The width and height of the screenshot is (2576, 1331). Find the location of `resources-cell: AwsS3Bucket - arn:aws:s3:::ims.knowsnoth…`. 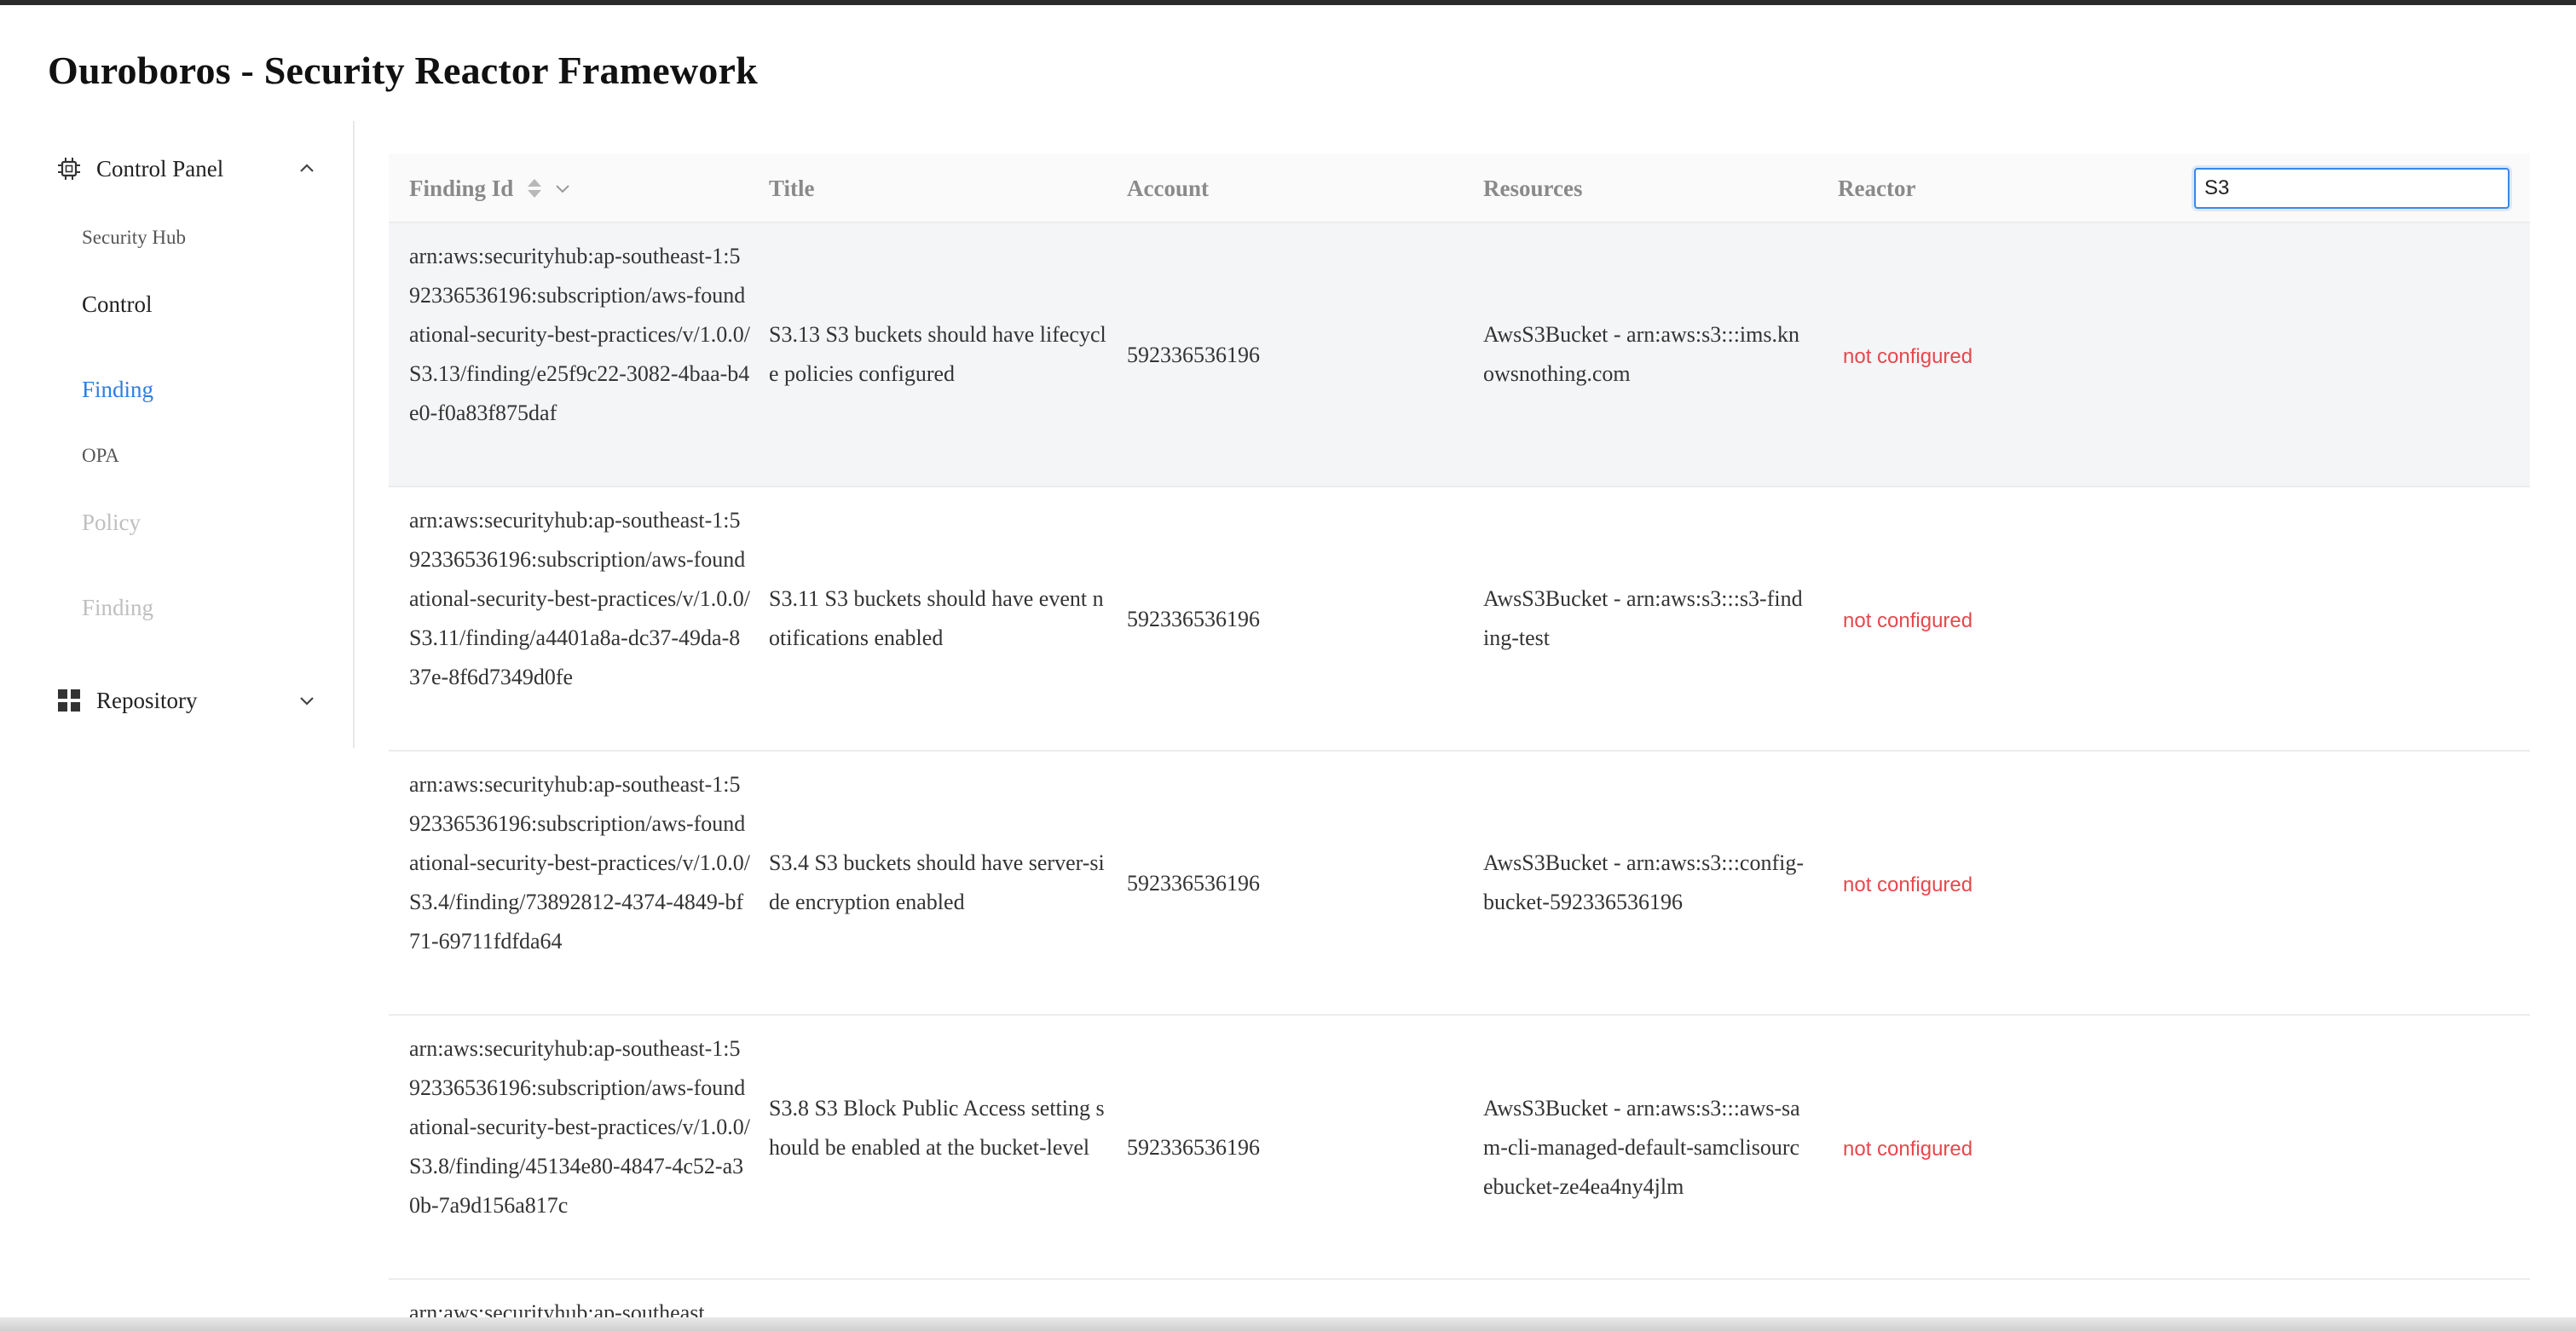

resources-cell: AwsS3Bucket - arn:aws:s3:::ims.knowsnoth… is located at coordinates (1641, 354).